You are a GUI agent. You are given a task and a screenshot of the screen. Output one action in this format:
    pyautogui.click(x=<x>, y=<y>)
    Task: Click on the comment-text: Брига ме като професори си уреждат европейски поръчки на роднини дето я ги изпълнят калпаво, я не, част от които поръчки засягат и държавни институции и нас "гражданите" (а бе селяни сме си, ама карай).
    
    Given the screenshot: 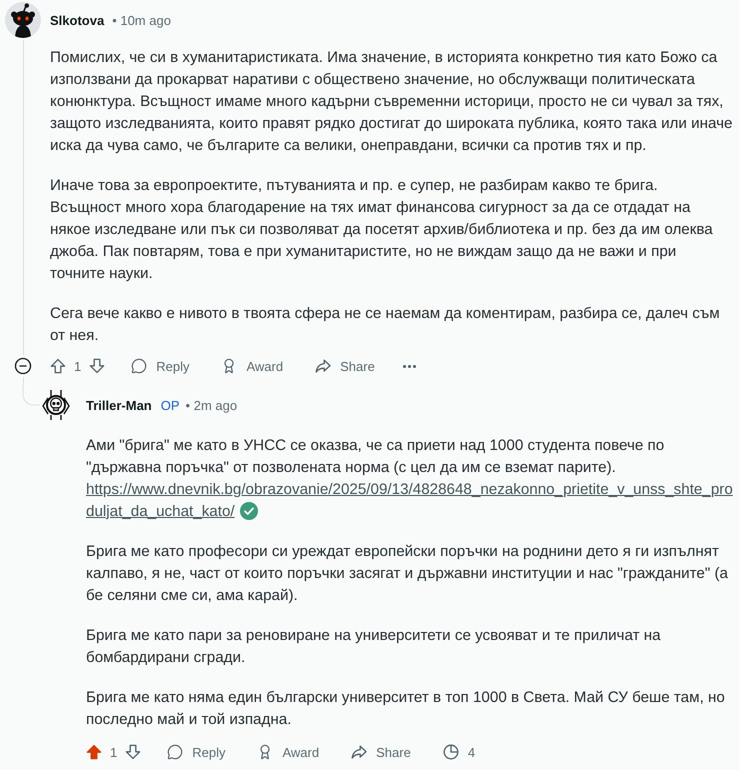 What is the action you would take?
    pyautogui.click(x=407, y=574)
    